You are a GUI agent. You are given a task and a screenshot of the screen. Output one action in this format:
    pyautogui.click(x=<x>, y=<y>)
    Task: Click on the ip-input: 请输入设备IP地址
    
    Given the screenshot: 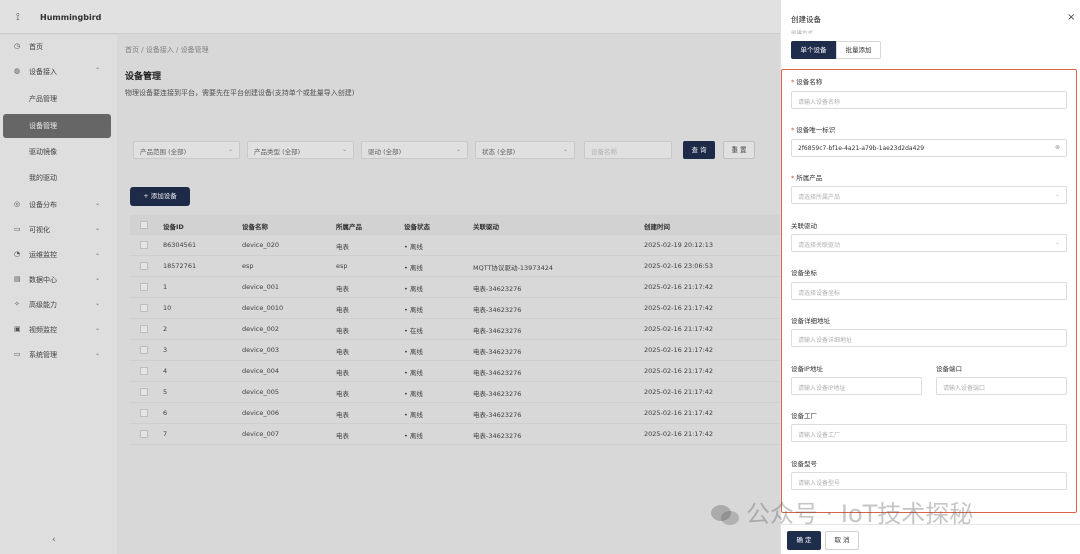 What is the action you would take?
    pyautogui.click(x=856, y=386)
    